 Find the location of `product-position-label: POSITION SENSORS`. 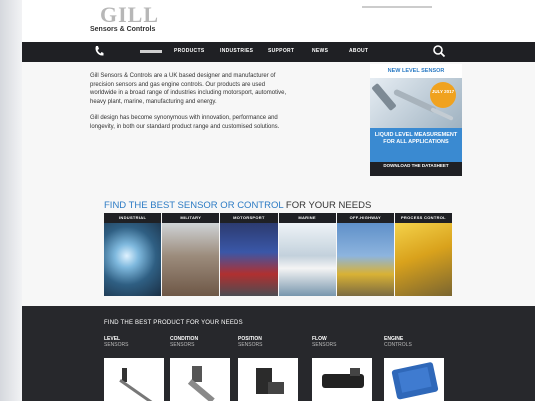

product-position-label: POSITION SENSORS is located at coordinates (250, 342).